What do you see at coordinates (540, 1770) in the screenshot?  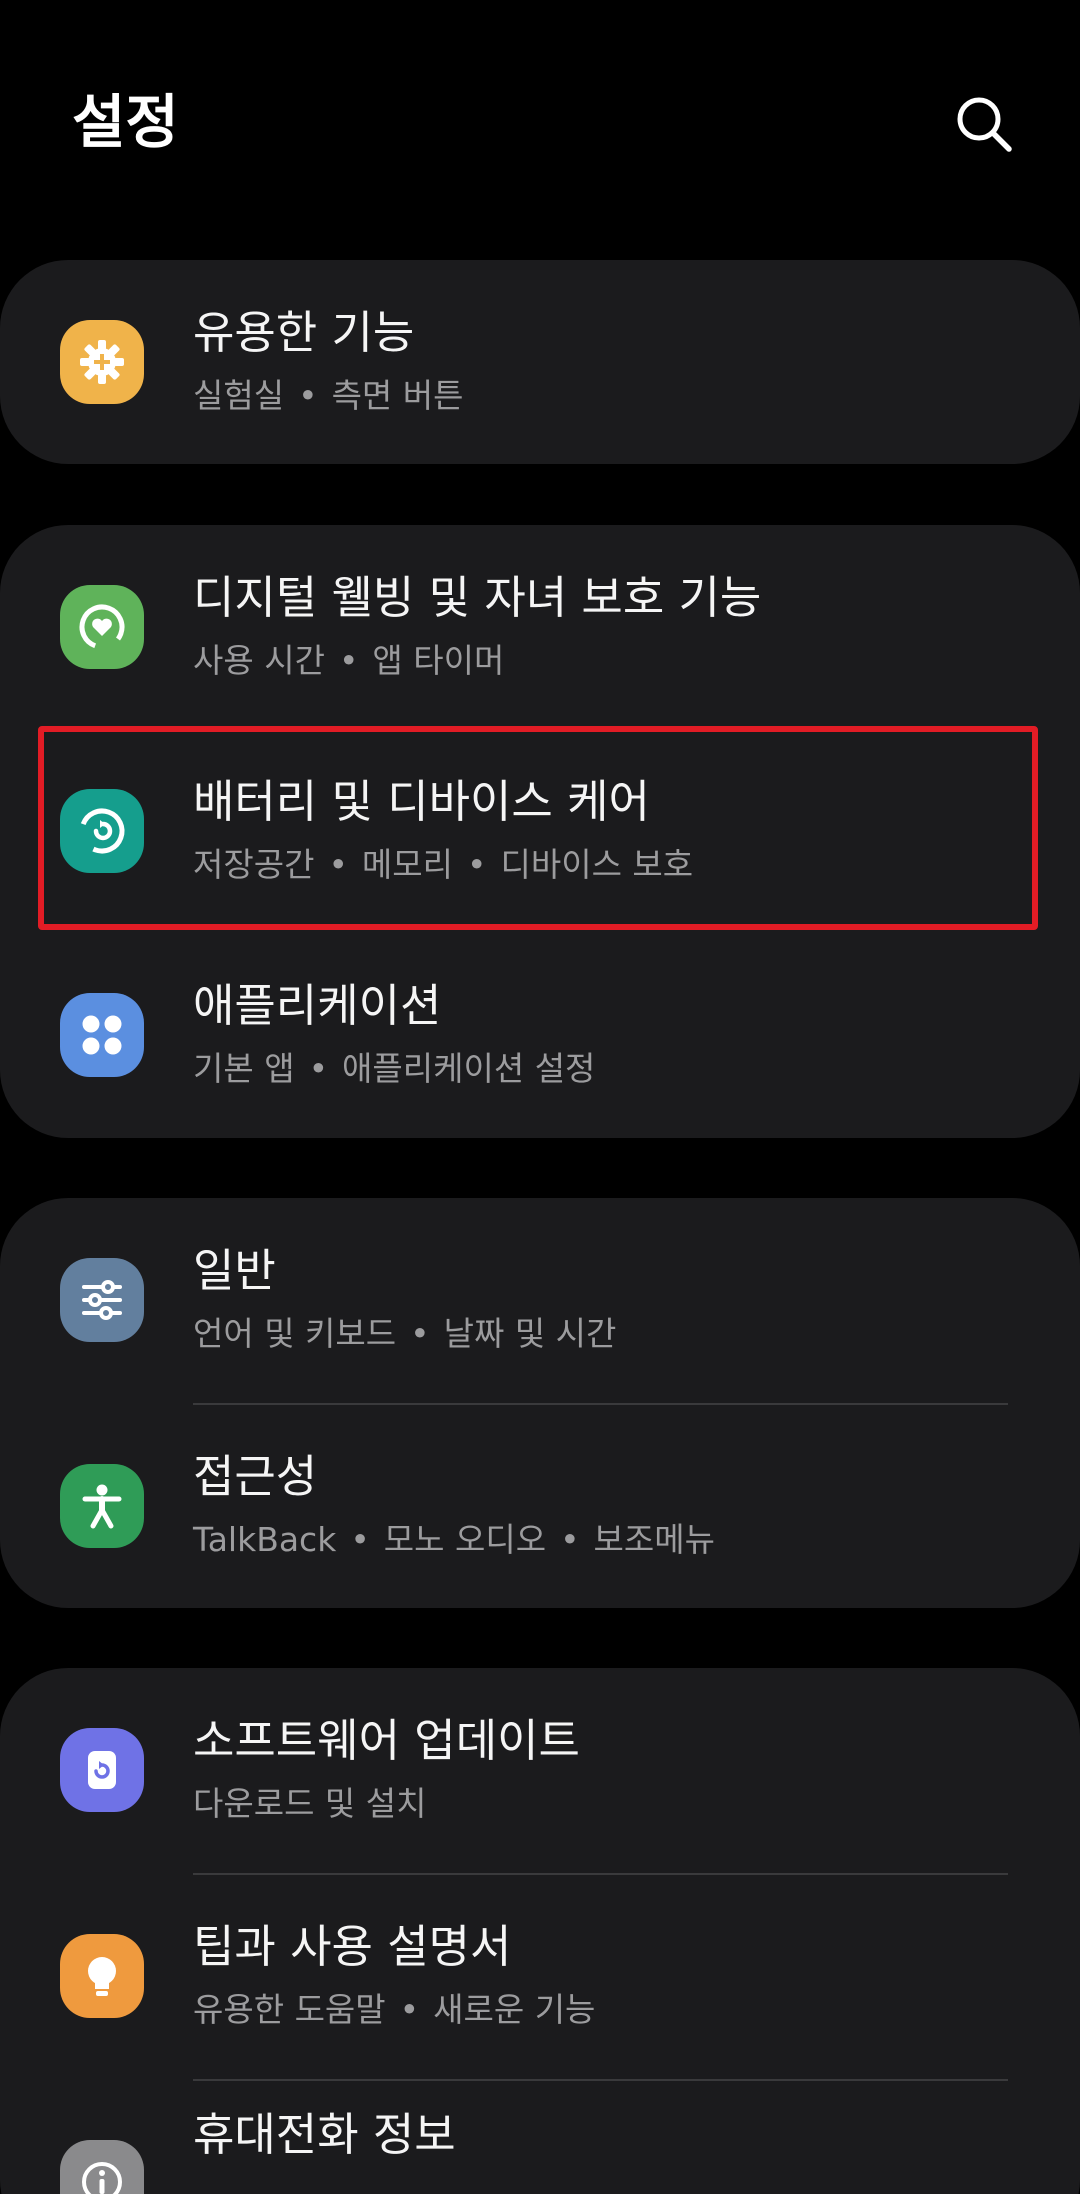 I see `settings-item-software-update: 소프트웨어 업데이트 다운로드 및 설치` at bounding box center [540, 1770].